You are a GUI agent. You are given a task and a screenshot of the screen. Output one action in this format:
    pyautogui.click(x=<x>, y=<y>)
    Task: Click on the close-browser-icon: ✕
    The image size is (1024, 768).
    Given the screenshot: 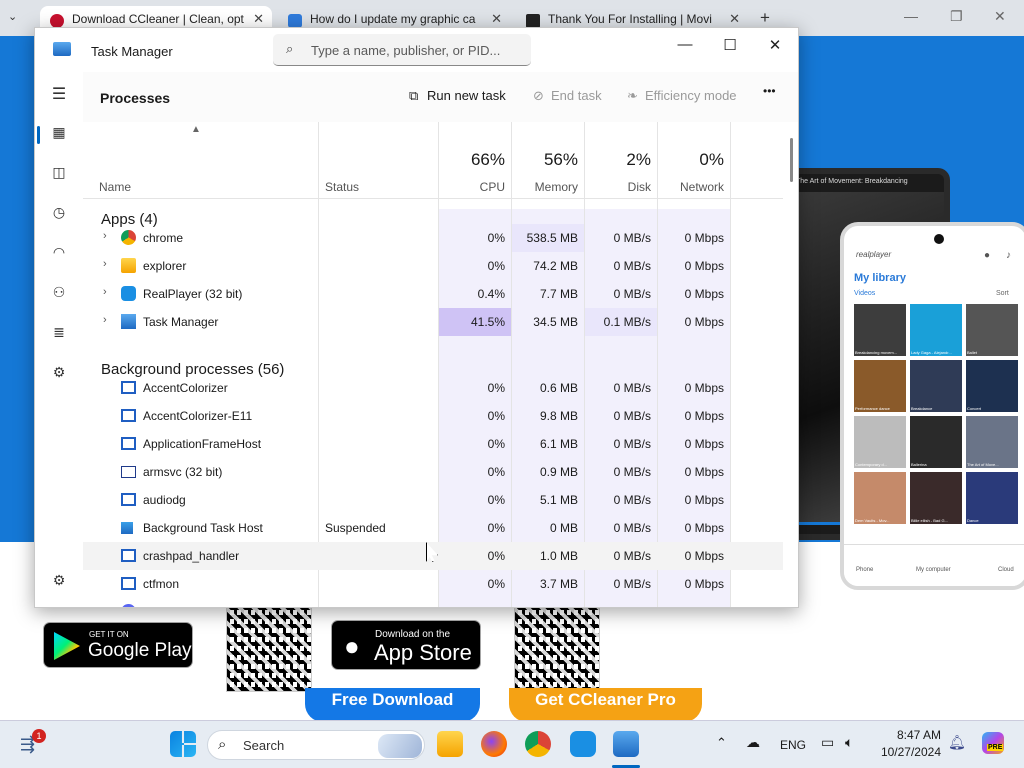 What is the action you would take?
    pyautogui.click(x=1000, y=16)
    